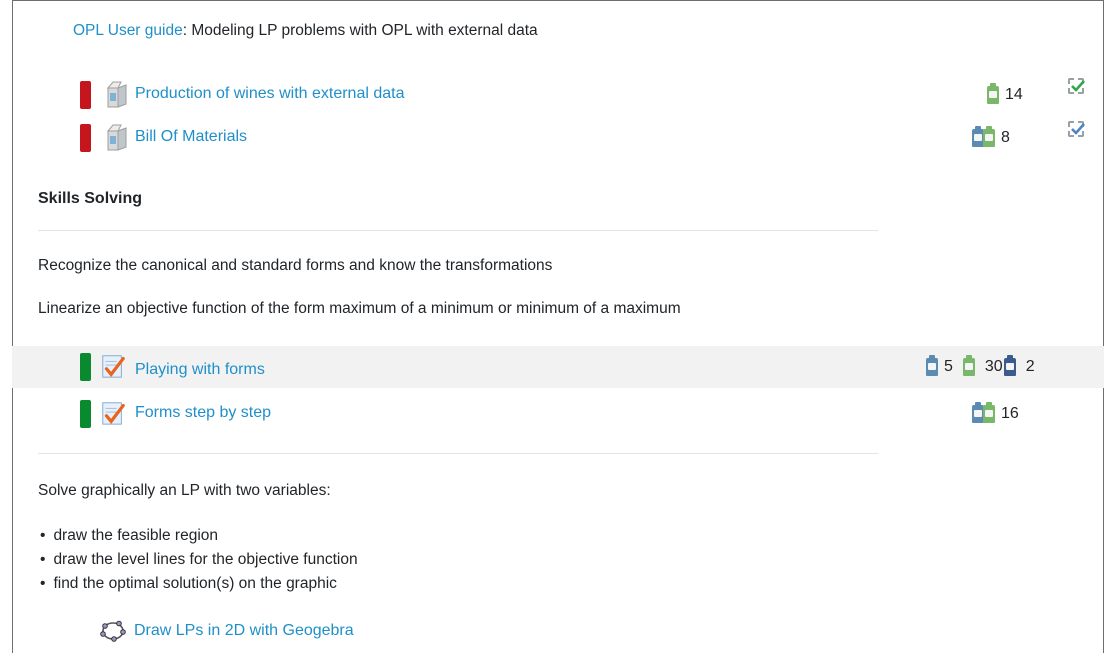 The width and height of the screenshot is (1105, 653). What do you see at coordinates (1005, 137) in the screenshot?
I see `completion-count: 8` at bounding box center [1005, 137].